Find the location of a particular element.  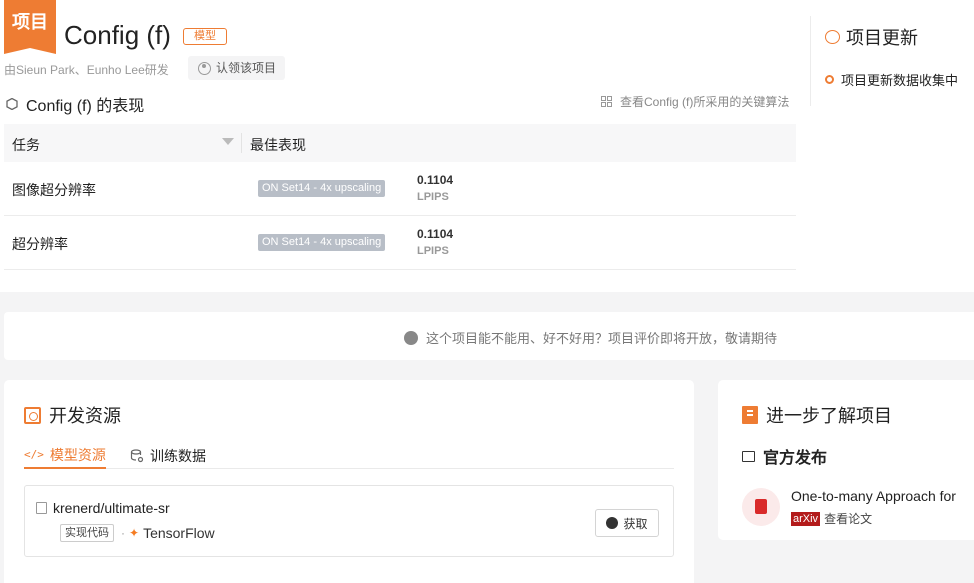

implementation-tag: 实现代码 is located at coordinates (87, 533).